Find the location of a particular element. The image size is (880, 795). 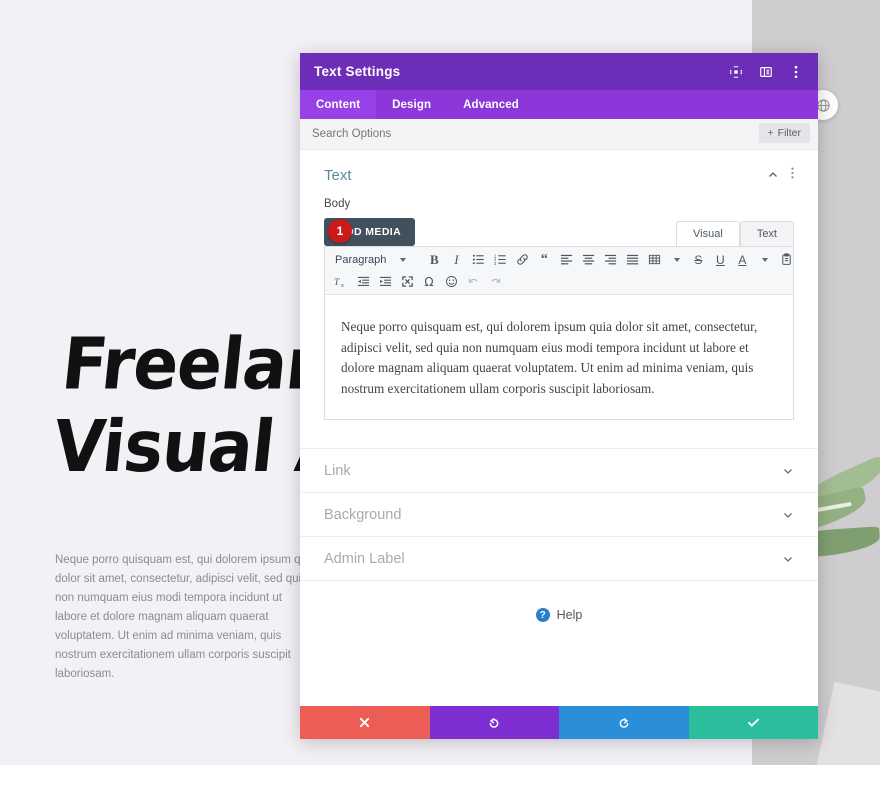

undo-icon is located at coordinates (473, 281).